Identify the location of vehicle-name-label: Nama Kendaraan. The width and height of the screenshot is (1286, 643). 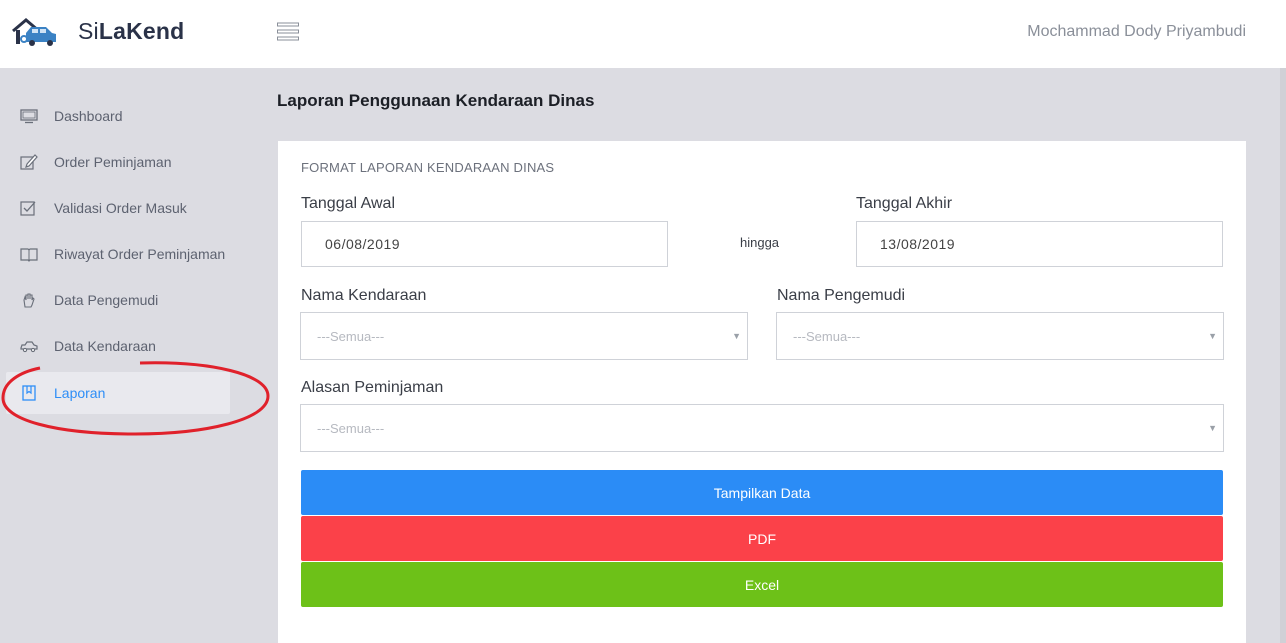
(364, 295).